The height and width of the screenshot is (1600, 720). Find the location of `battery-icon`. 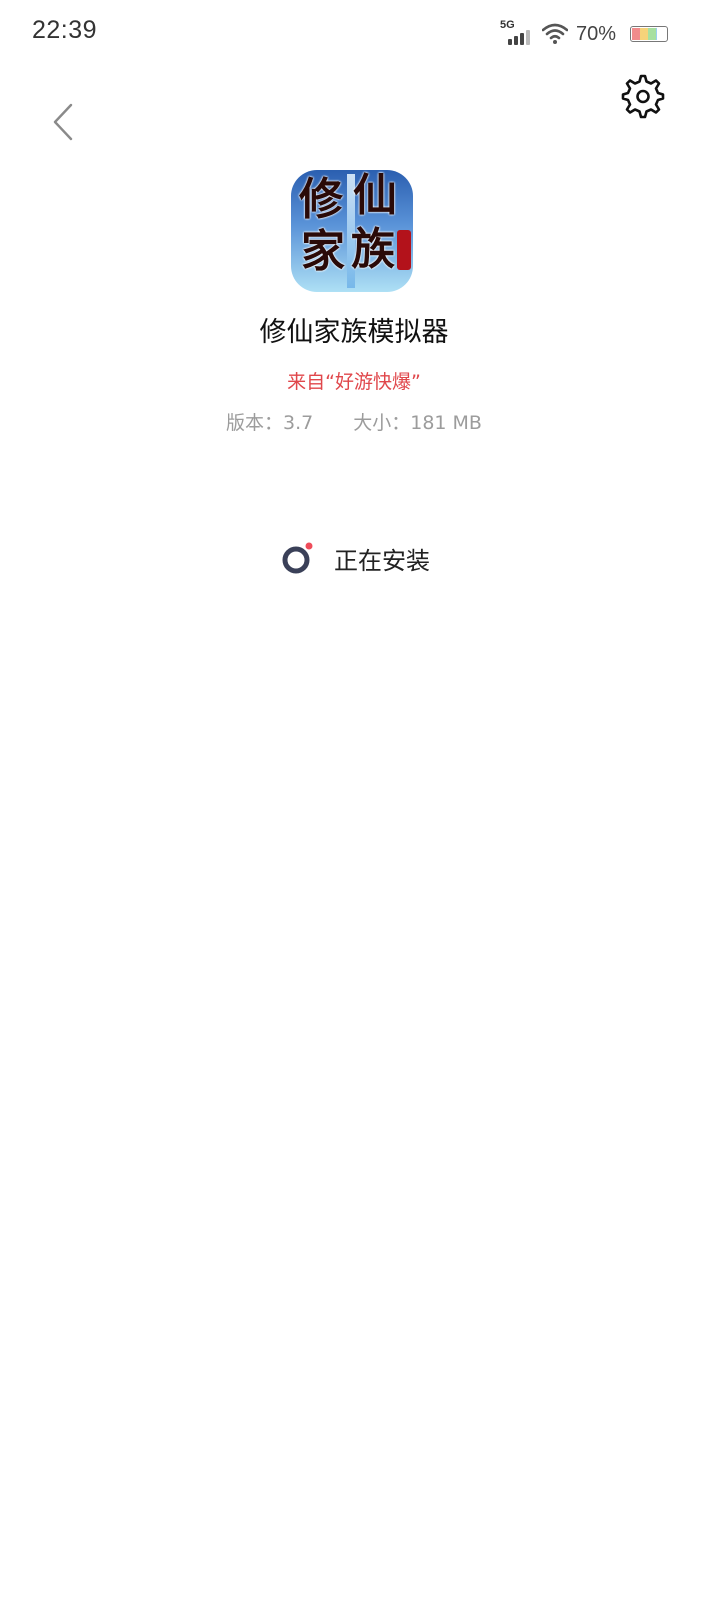

battery-icon is located at coordinates (649, 34).